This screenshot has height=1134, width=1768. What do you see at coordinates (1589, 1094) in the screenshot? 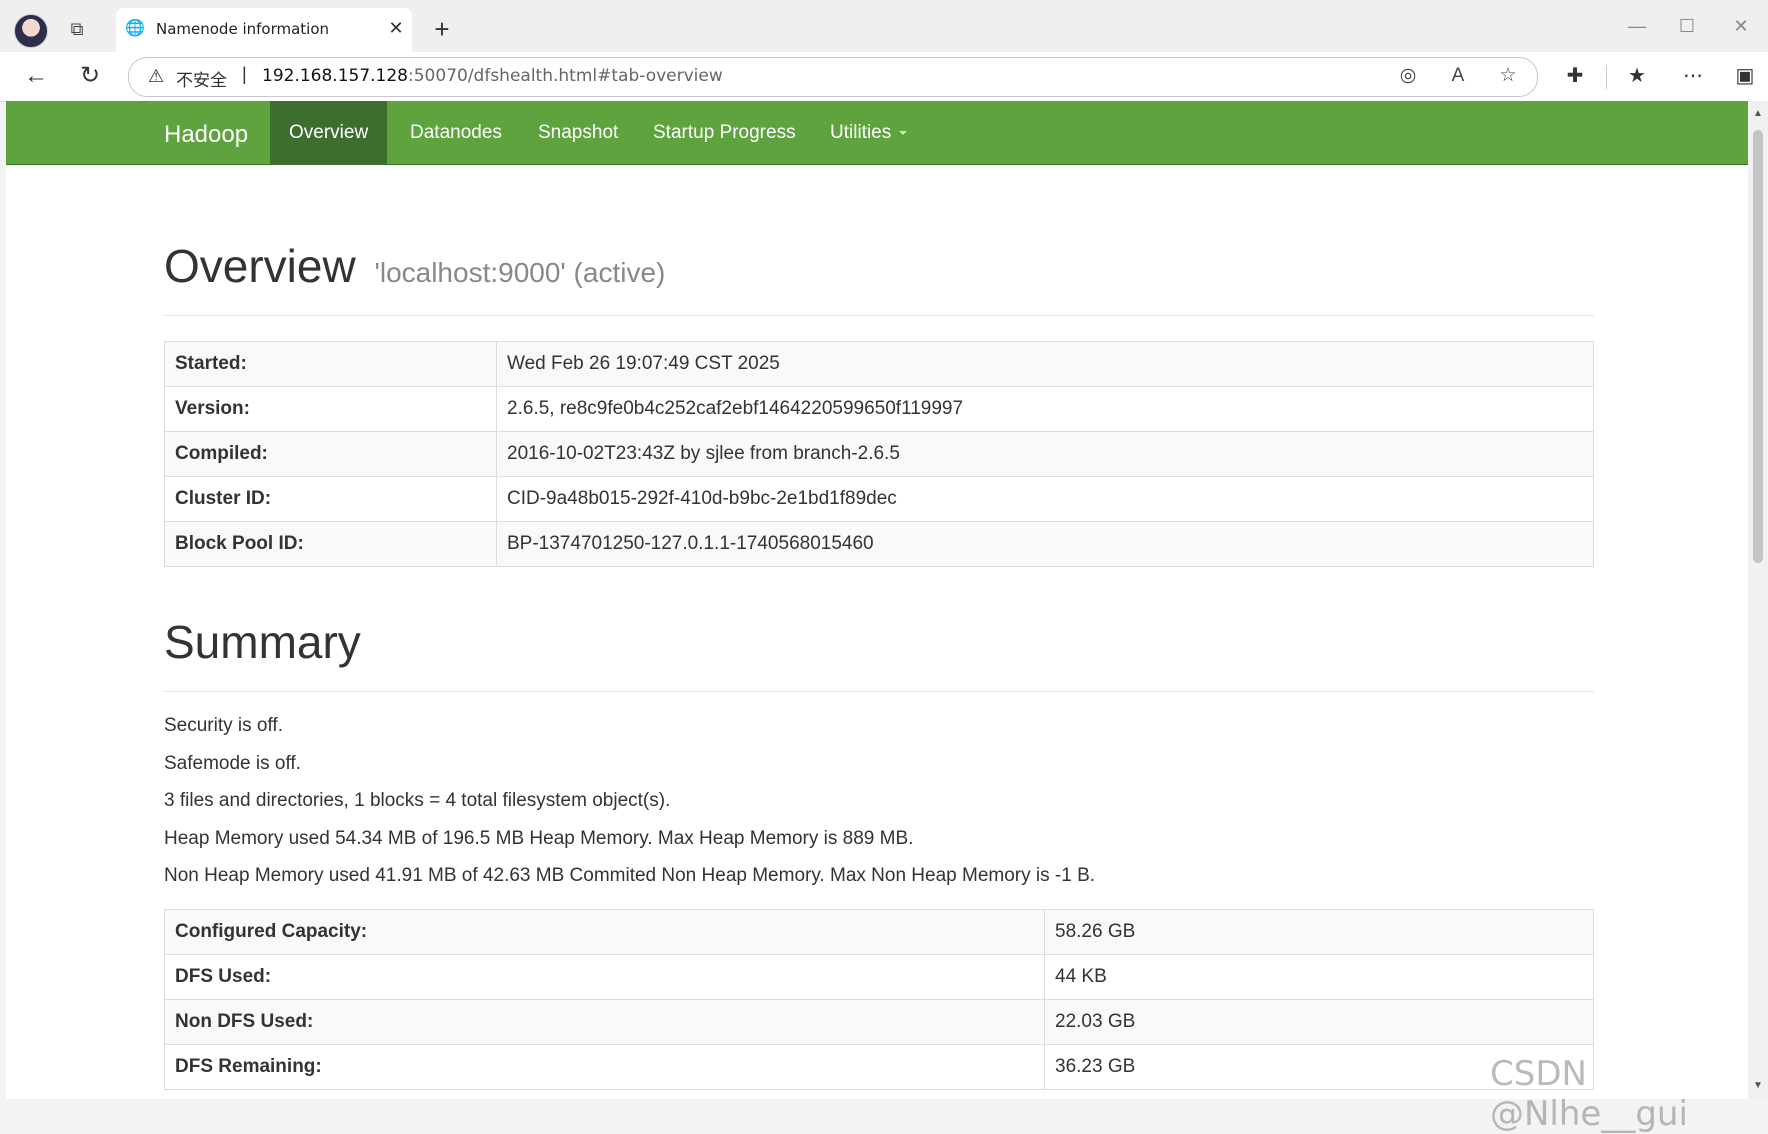
I see `watermark: CSDN @Nlhe__gui` at bounding box center [1589, 1094].